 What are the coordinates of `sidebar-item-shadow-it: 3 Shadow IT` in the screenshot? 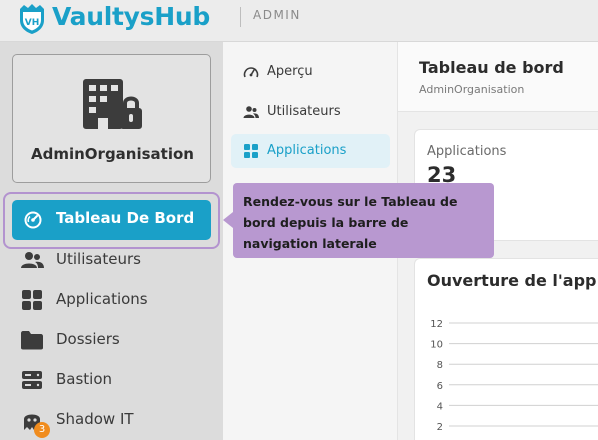 It's located at (111, 421).